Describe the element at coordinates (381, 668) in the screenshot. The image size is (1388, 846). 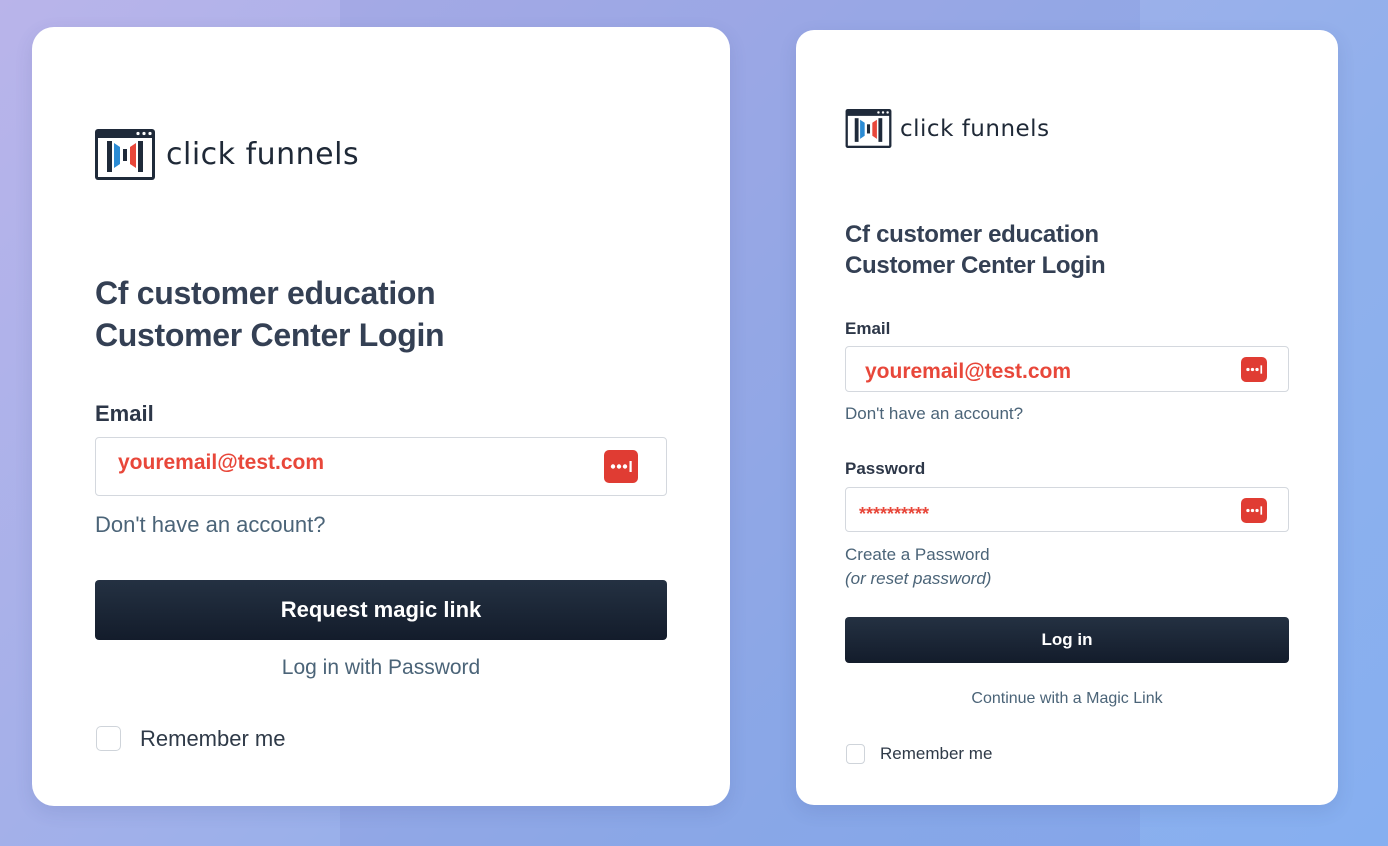
I see `login-with-password-link: Log in with Password` at that location.